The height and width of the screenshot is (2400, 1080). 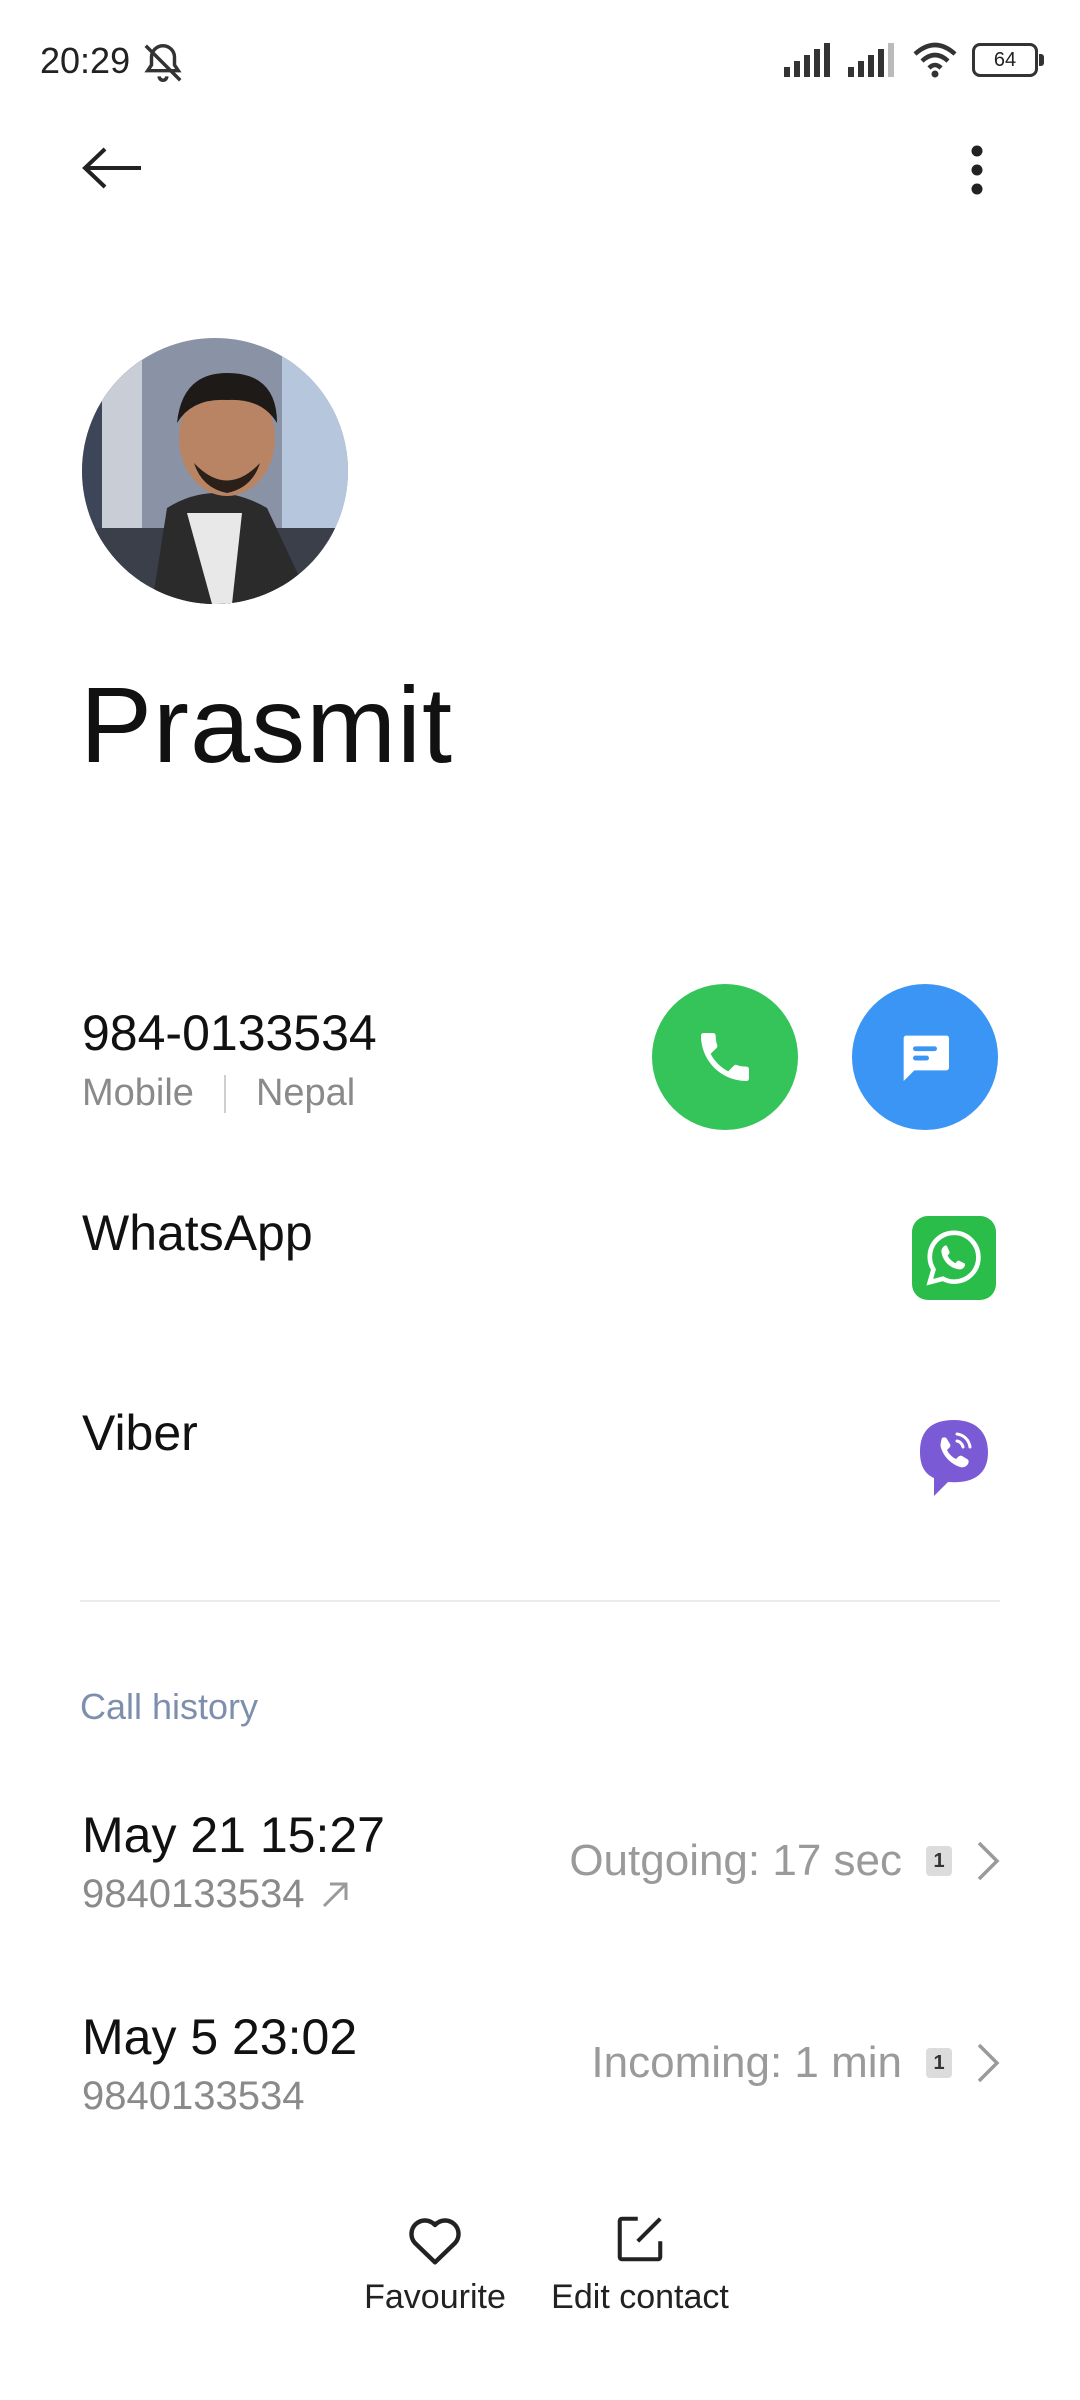 What do you see at coordinates (640, 2297) in the screenshot?
I see `edit-contact-label: Edit contact` at bounding box center [640, 2297].